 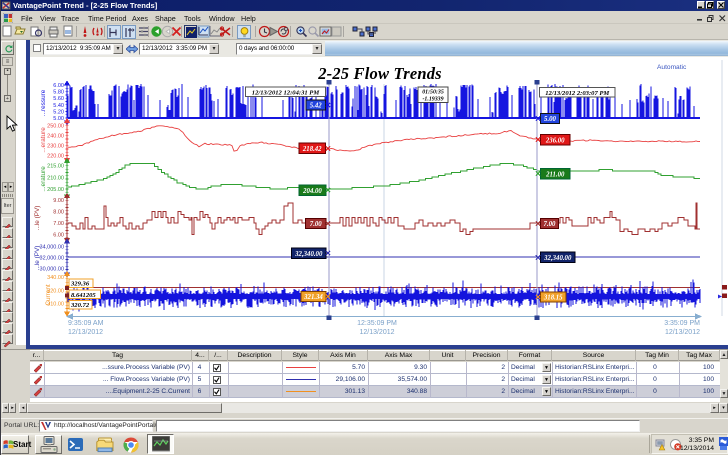 What do you see at coordinates (43, 102) in the screenshot?
I see `svg-text: ...ressure` at bounding box center [43, 102].